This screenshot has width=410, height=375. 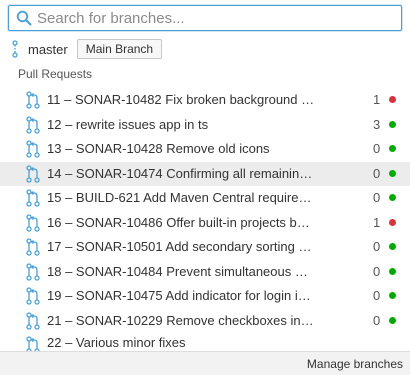 What do you see at coordinates (15, 49) in the screenshot?
I see `branch-icon` at bounding box center [15, 49].